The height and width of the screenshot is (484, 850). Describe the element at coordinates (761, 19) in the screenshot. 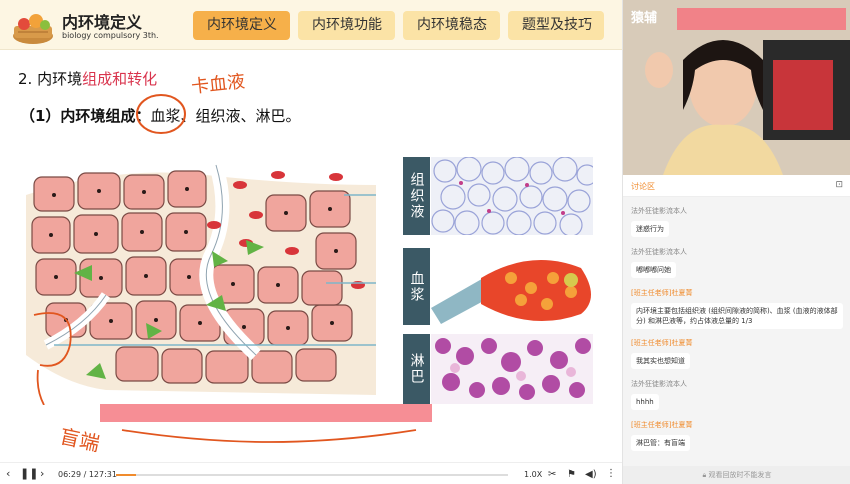

I see `video-watermark-overlay` at that location.